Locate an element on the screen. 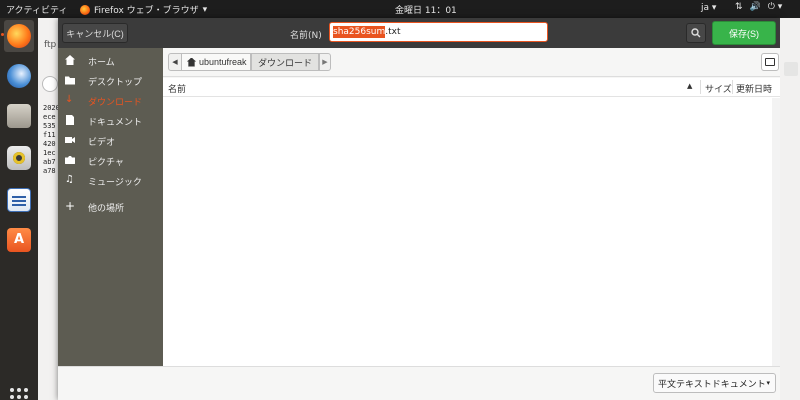 The image size is (800, 400). rhythmbox-icon is located at coordinates (19, 158).